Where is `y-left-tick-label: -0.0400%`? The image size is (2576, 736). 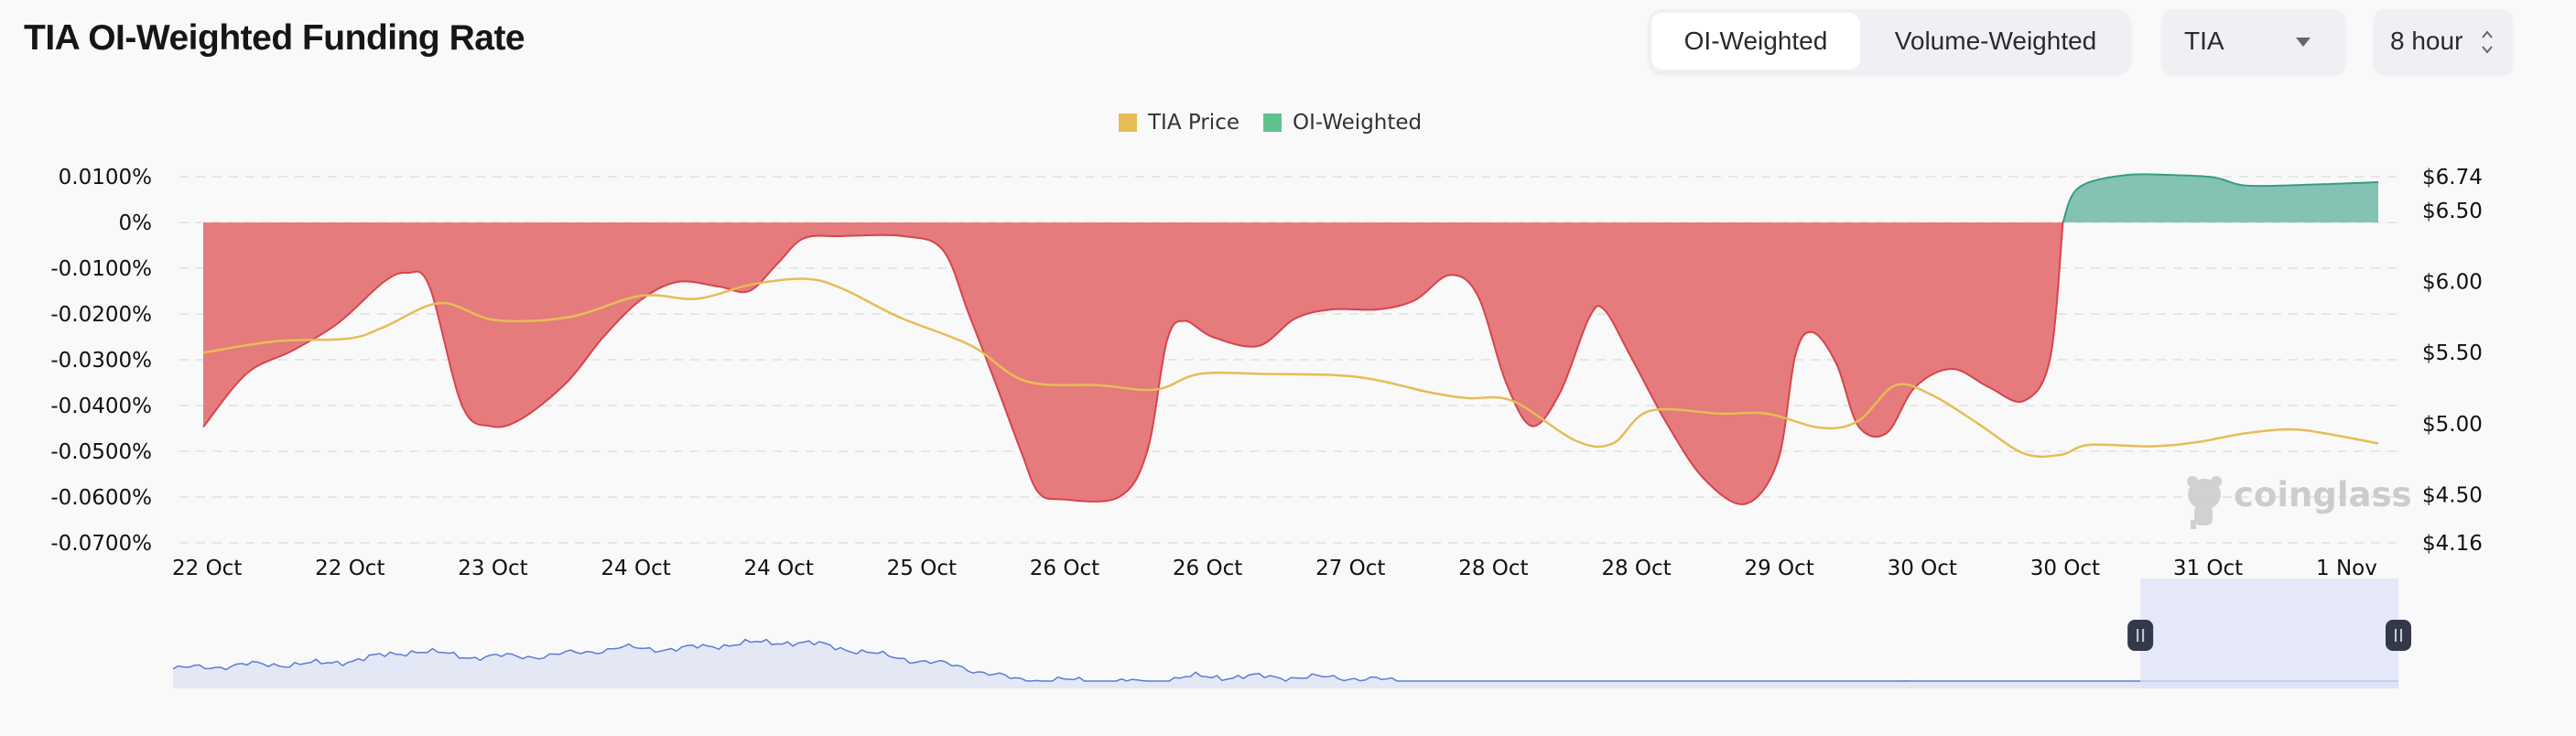 y-left-tick-label: -0.0400% is located at coordinates (101, 407).